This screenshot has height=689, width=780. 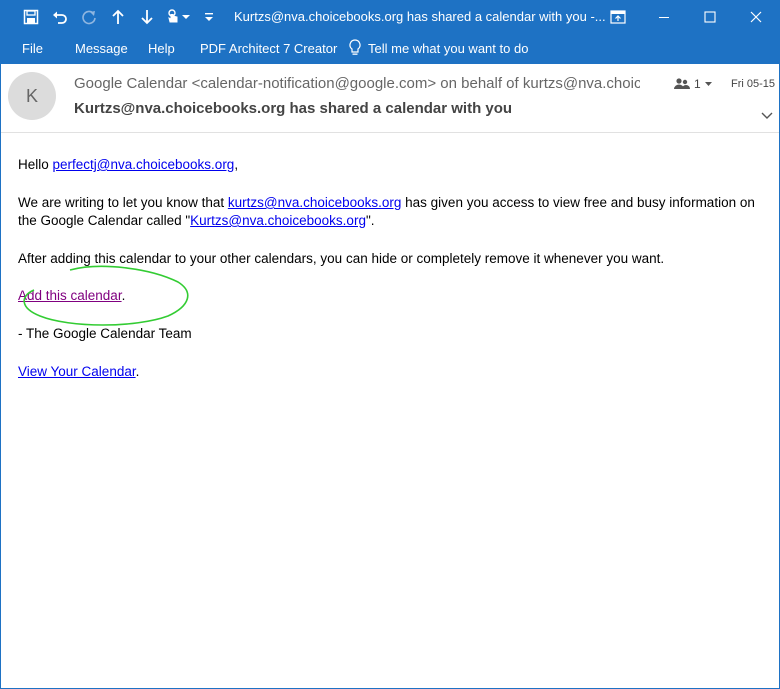 What do you see at coordinates (697, 84) in the screenshot?
I see `recipient-count: 1` at bounding box center [697, 84].